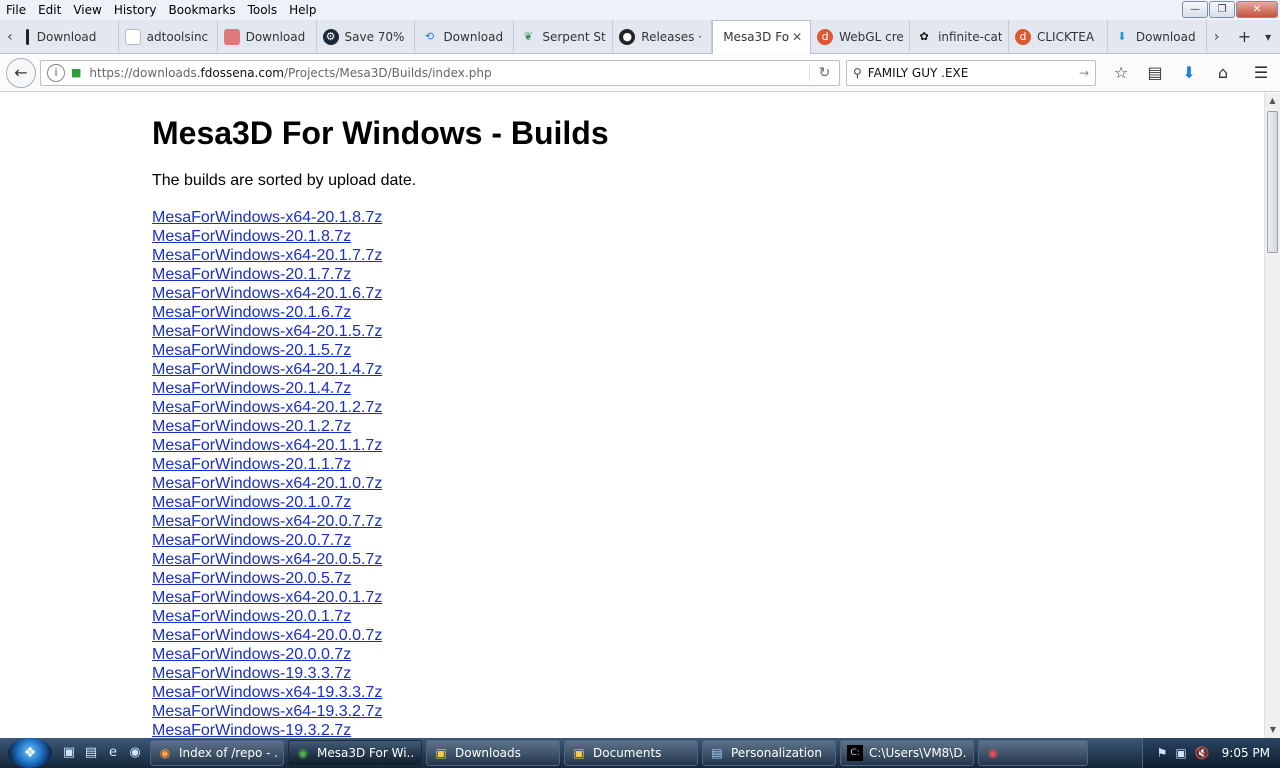 Image resolution: width=1280 pixels, height=768 pixels. What do you see at coordinates (429, 36) in the screenshot?
I see `blue-swirl-icon: ⟲` at bounding box center [429, 36].